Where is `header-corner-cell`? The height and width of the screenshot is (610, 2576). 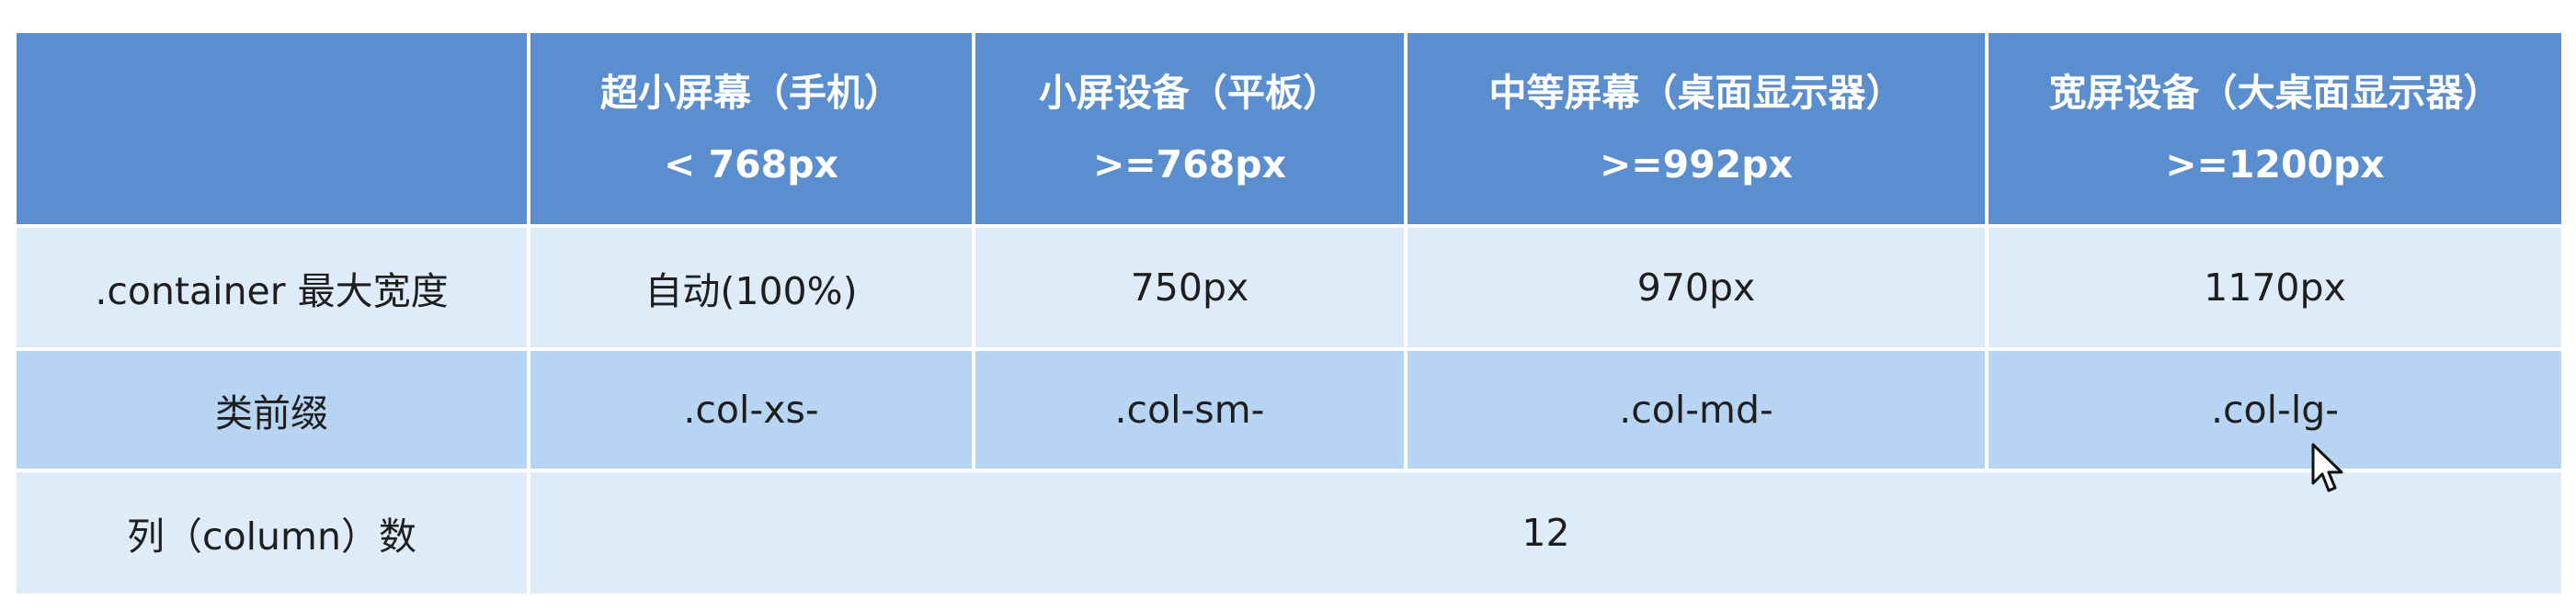 header-corner-cell is located at coordinates (271, 128).